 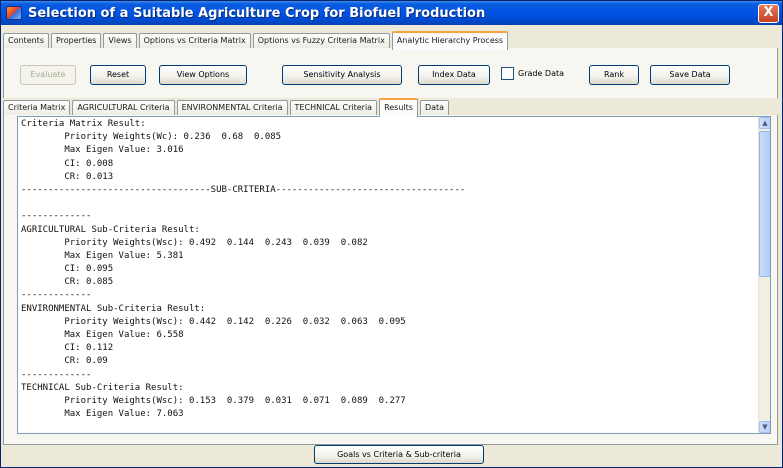 I want to click on index-data-button: Index Data, so click(x=454, y=75).